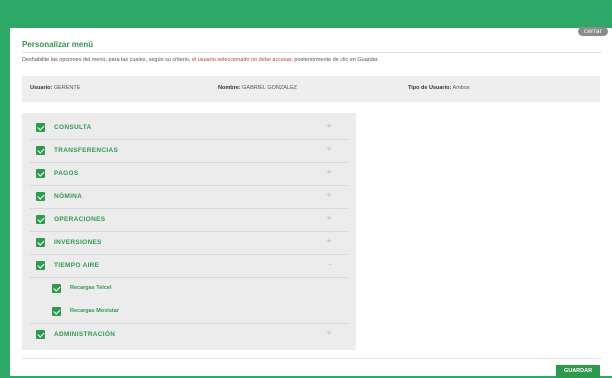 This screenshot has height=378, width=612. What do you see at coordinates (189, 220) in the screenshot?
I see `menu-item-operaciones: OPERACIONES +` at bounding box center [189, 220].